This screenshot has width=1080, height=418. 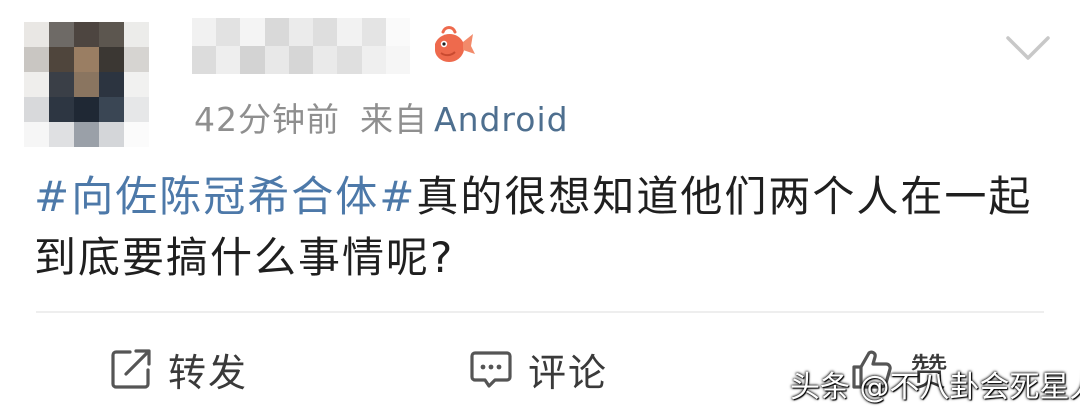 I want to click on source-client: Android, so click(x=501, y=119).